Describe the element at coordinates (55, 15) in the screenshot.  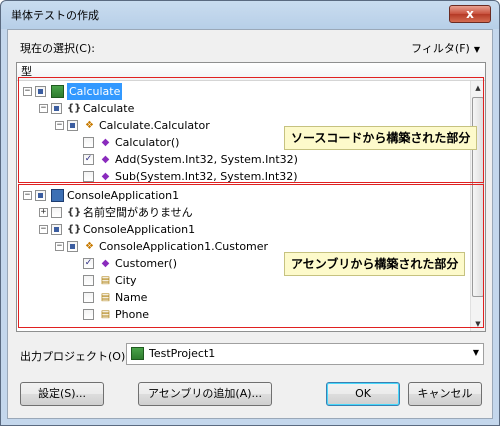
I see `window-title: 単体テストの作成` at that location.